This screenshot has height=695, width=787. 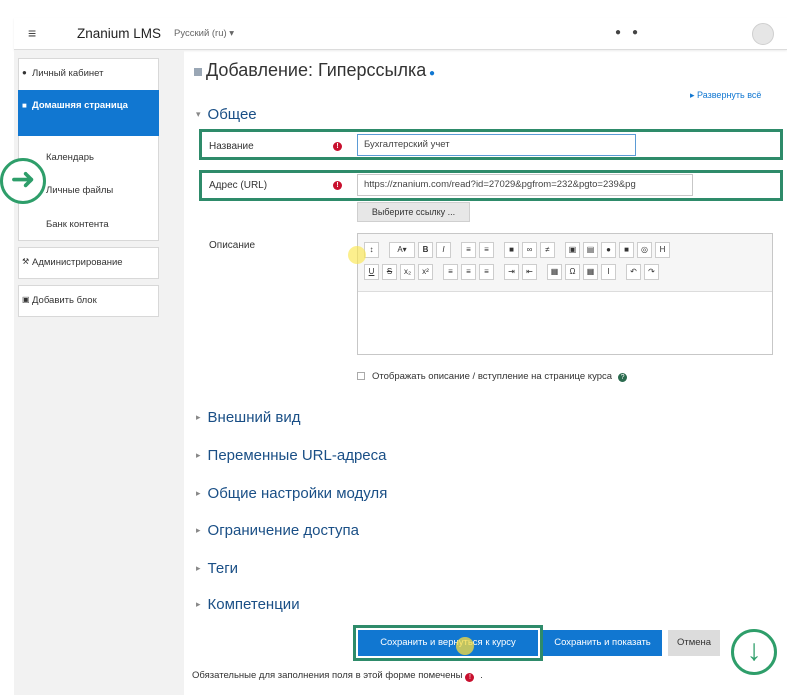 What do you see at coordinates (232, 245) in the screenshot?
I see `description-label: Описание` at bounding box center [232, 245].